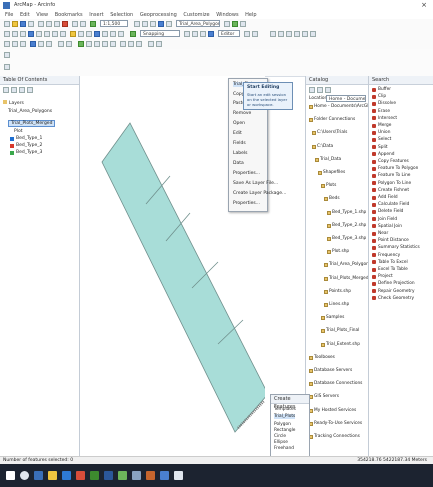 The width and height of the screenshot is (433, 487). Describe the element at coordinates (393, 161) in the screenshot. I see `search-result-item: Copy Features` at that location.